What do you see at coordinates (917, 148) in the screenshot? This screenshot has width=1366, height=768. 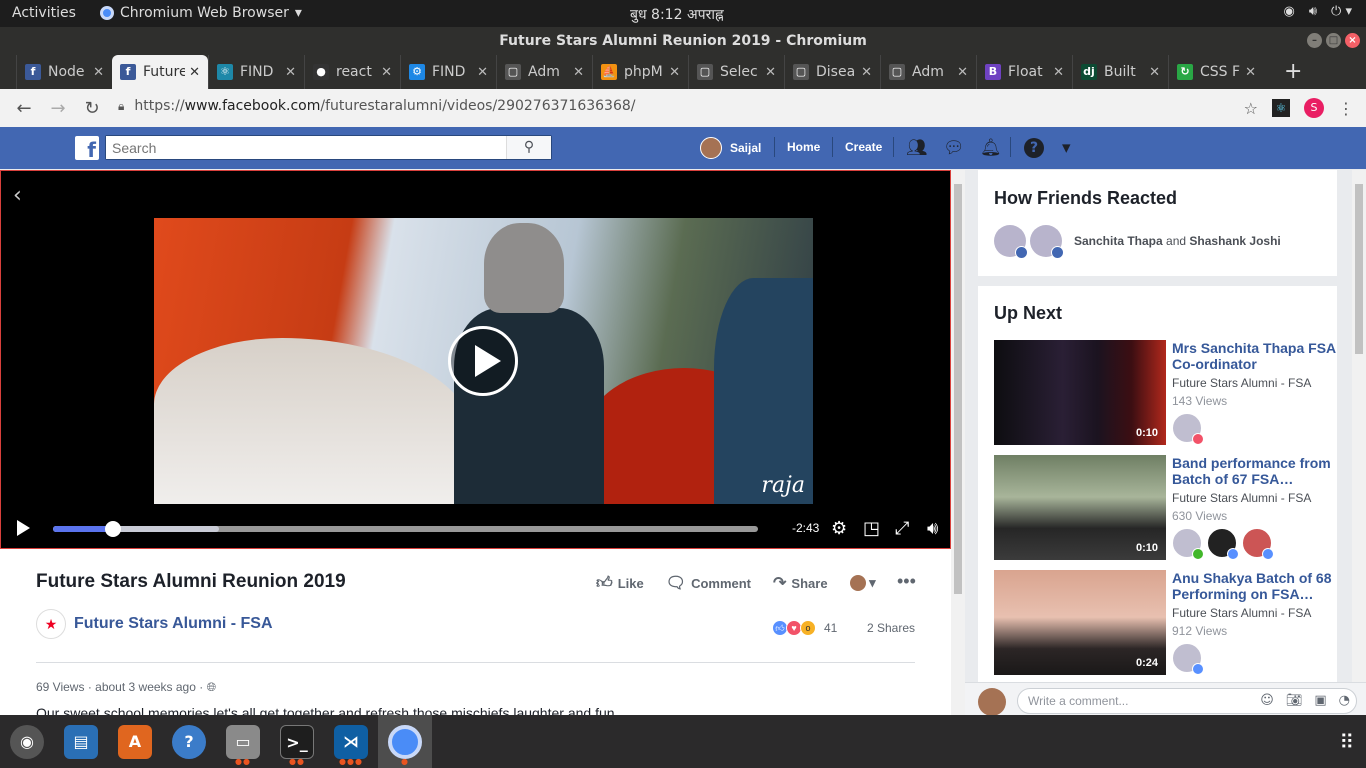 I see `friend-requests-icon: 👥︎` at bounding box center [917, 148].